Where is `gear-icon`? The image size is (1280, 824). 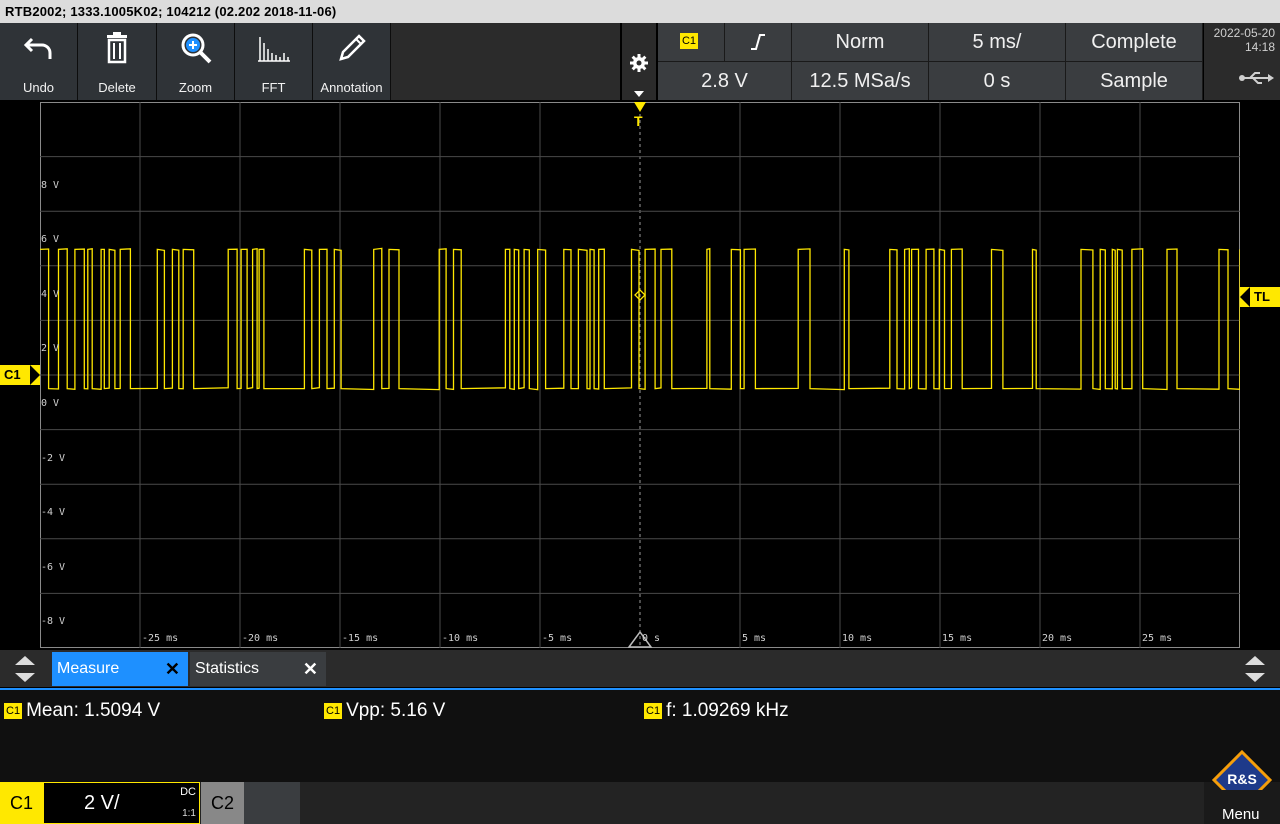 gear-icon is located at coordinates (639, 63).